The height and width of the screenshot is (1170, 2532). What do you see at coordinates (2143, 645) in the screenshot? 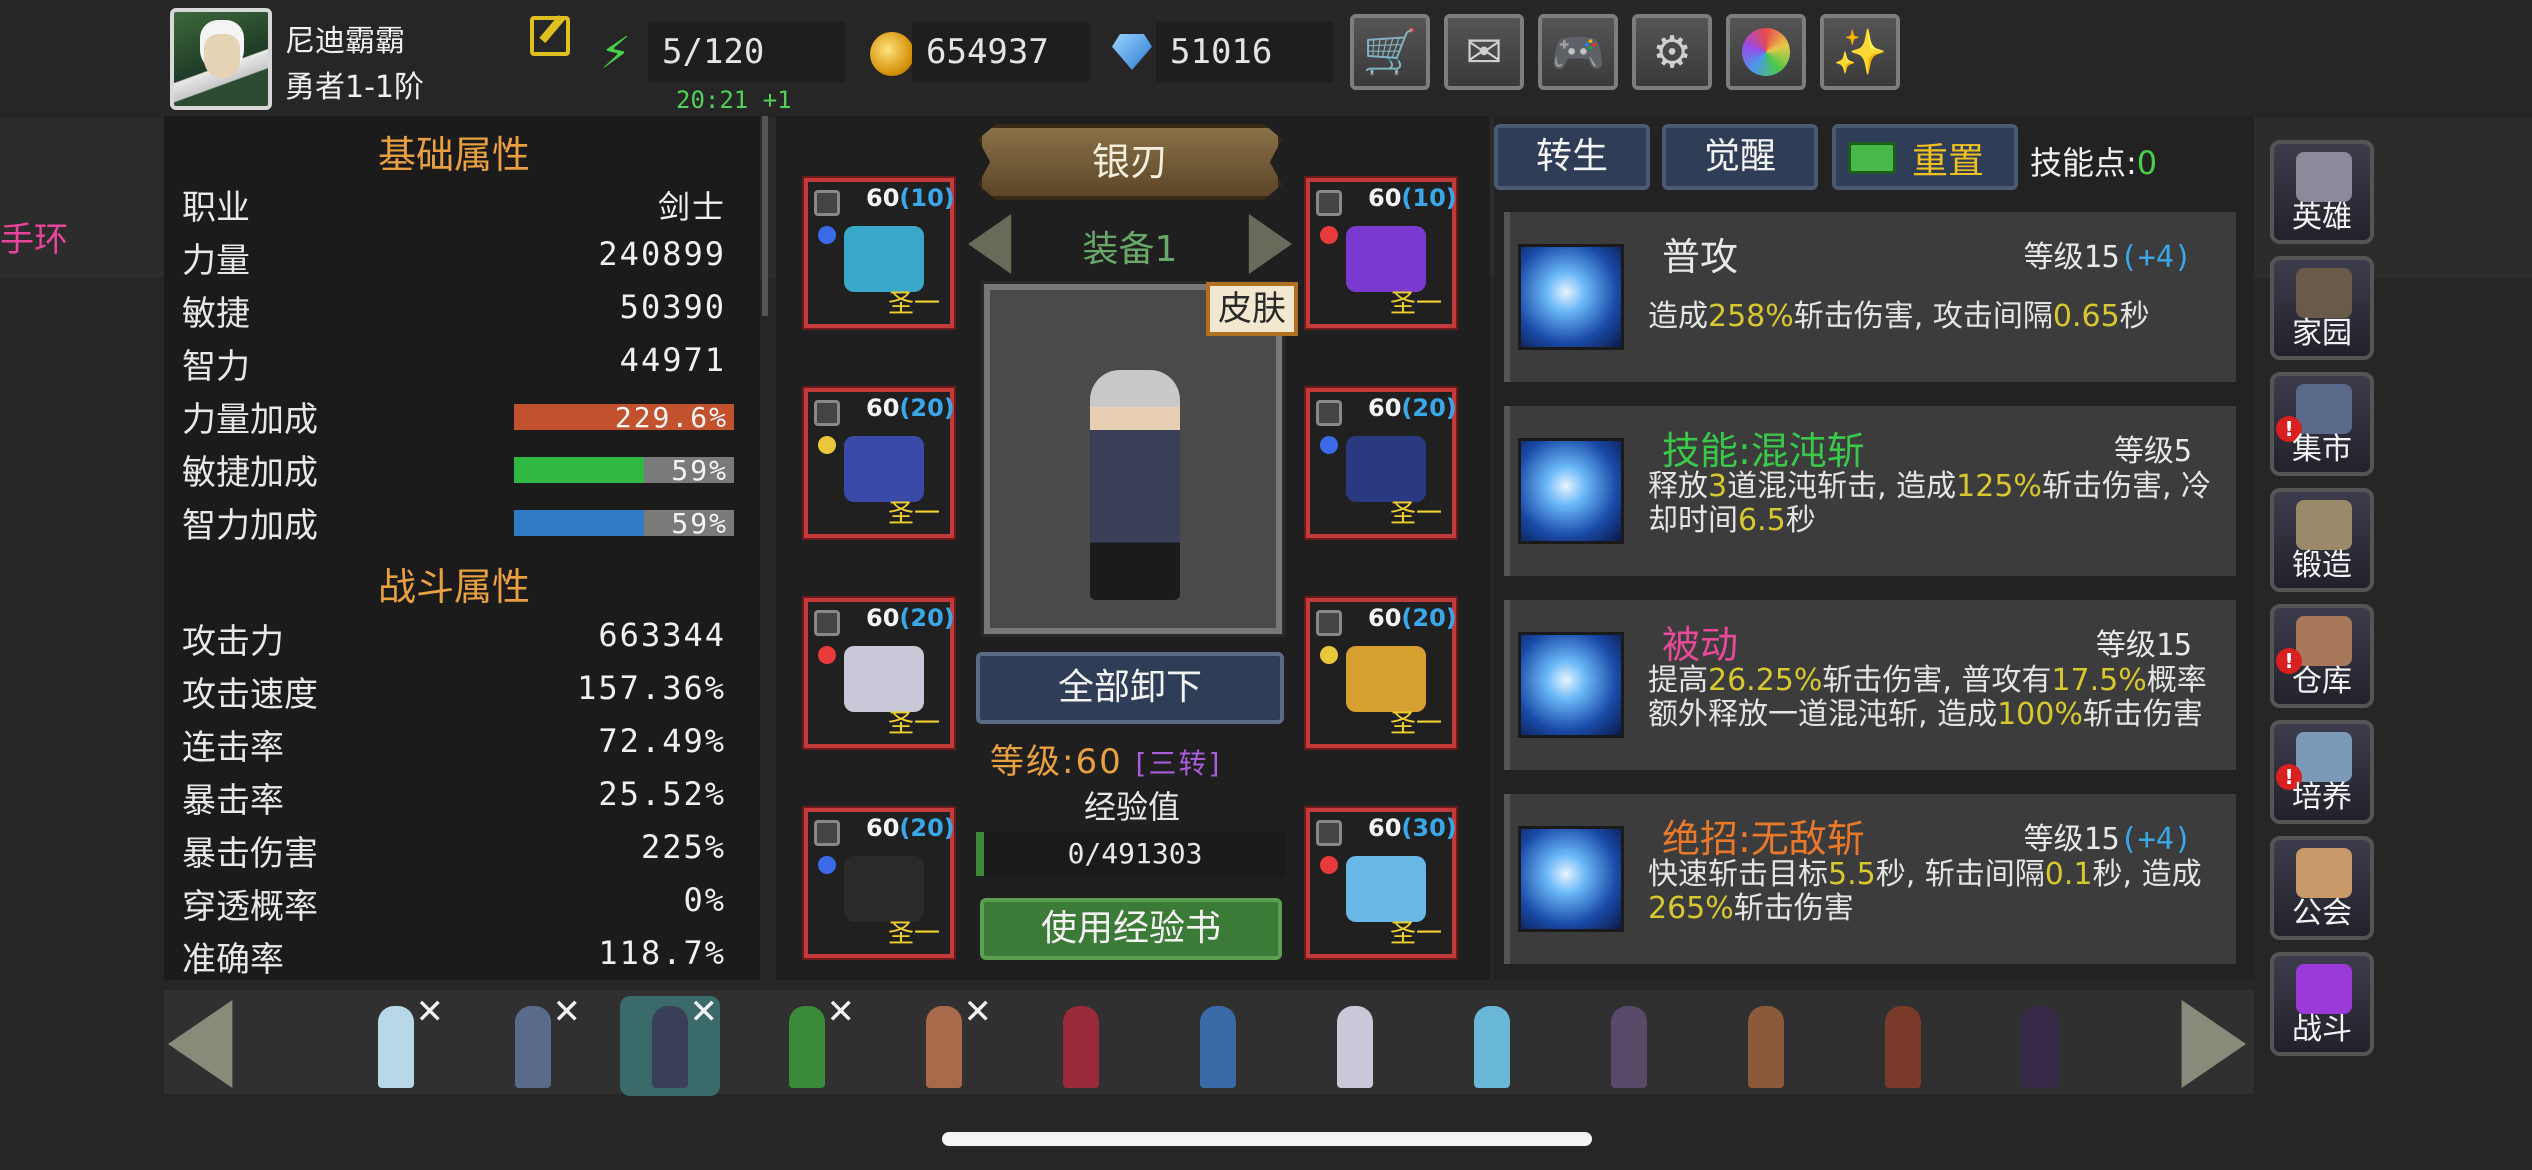
I see `skill-level: 等级15` at bounding box center [2143, 645].